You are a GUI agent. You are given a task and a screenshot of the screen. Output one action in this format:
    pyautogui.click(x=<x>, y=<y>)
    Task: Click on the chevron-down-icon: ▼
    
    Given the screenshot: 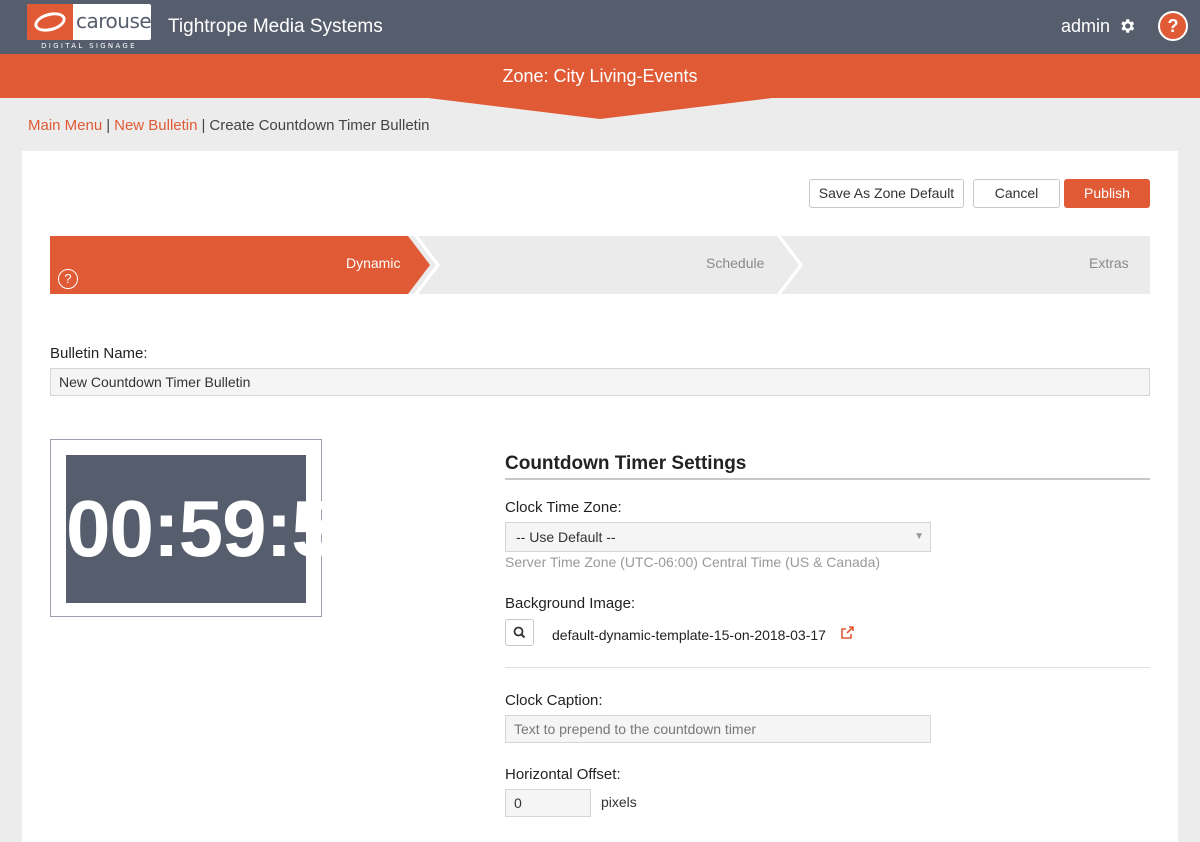 What is the action you would take?
    pyautogui.click(x=919, y=536)
    